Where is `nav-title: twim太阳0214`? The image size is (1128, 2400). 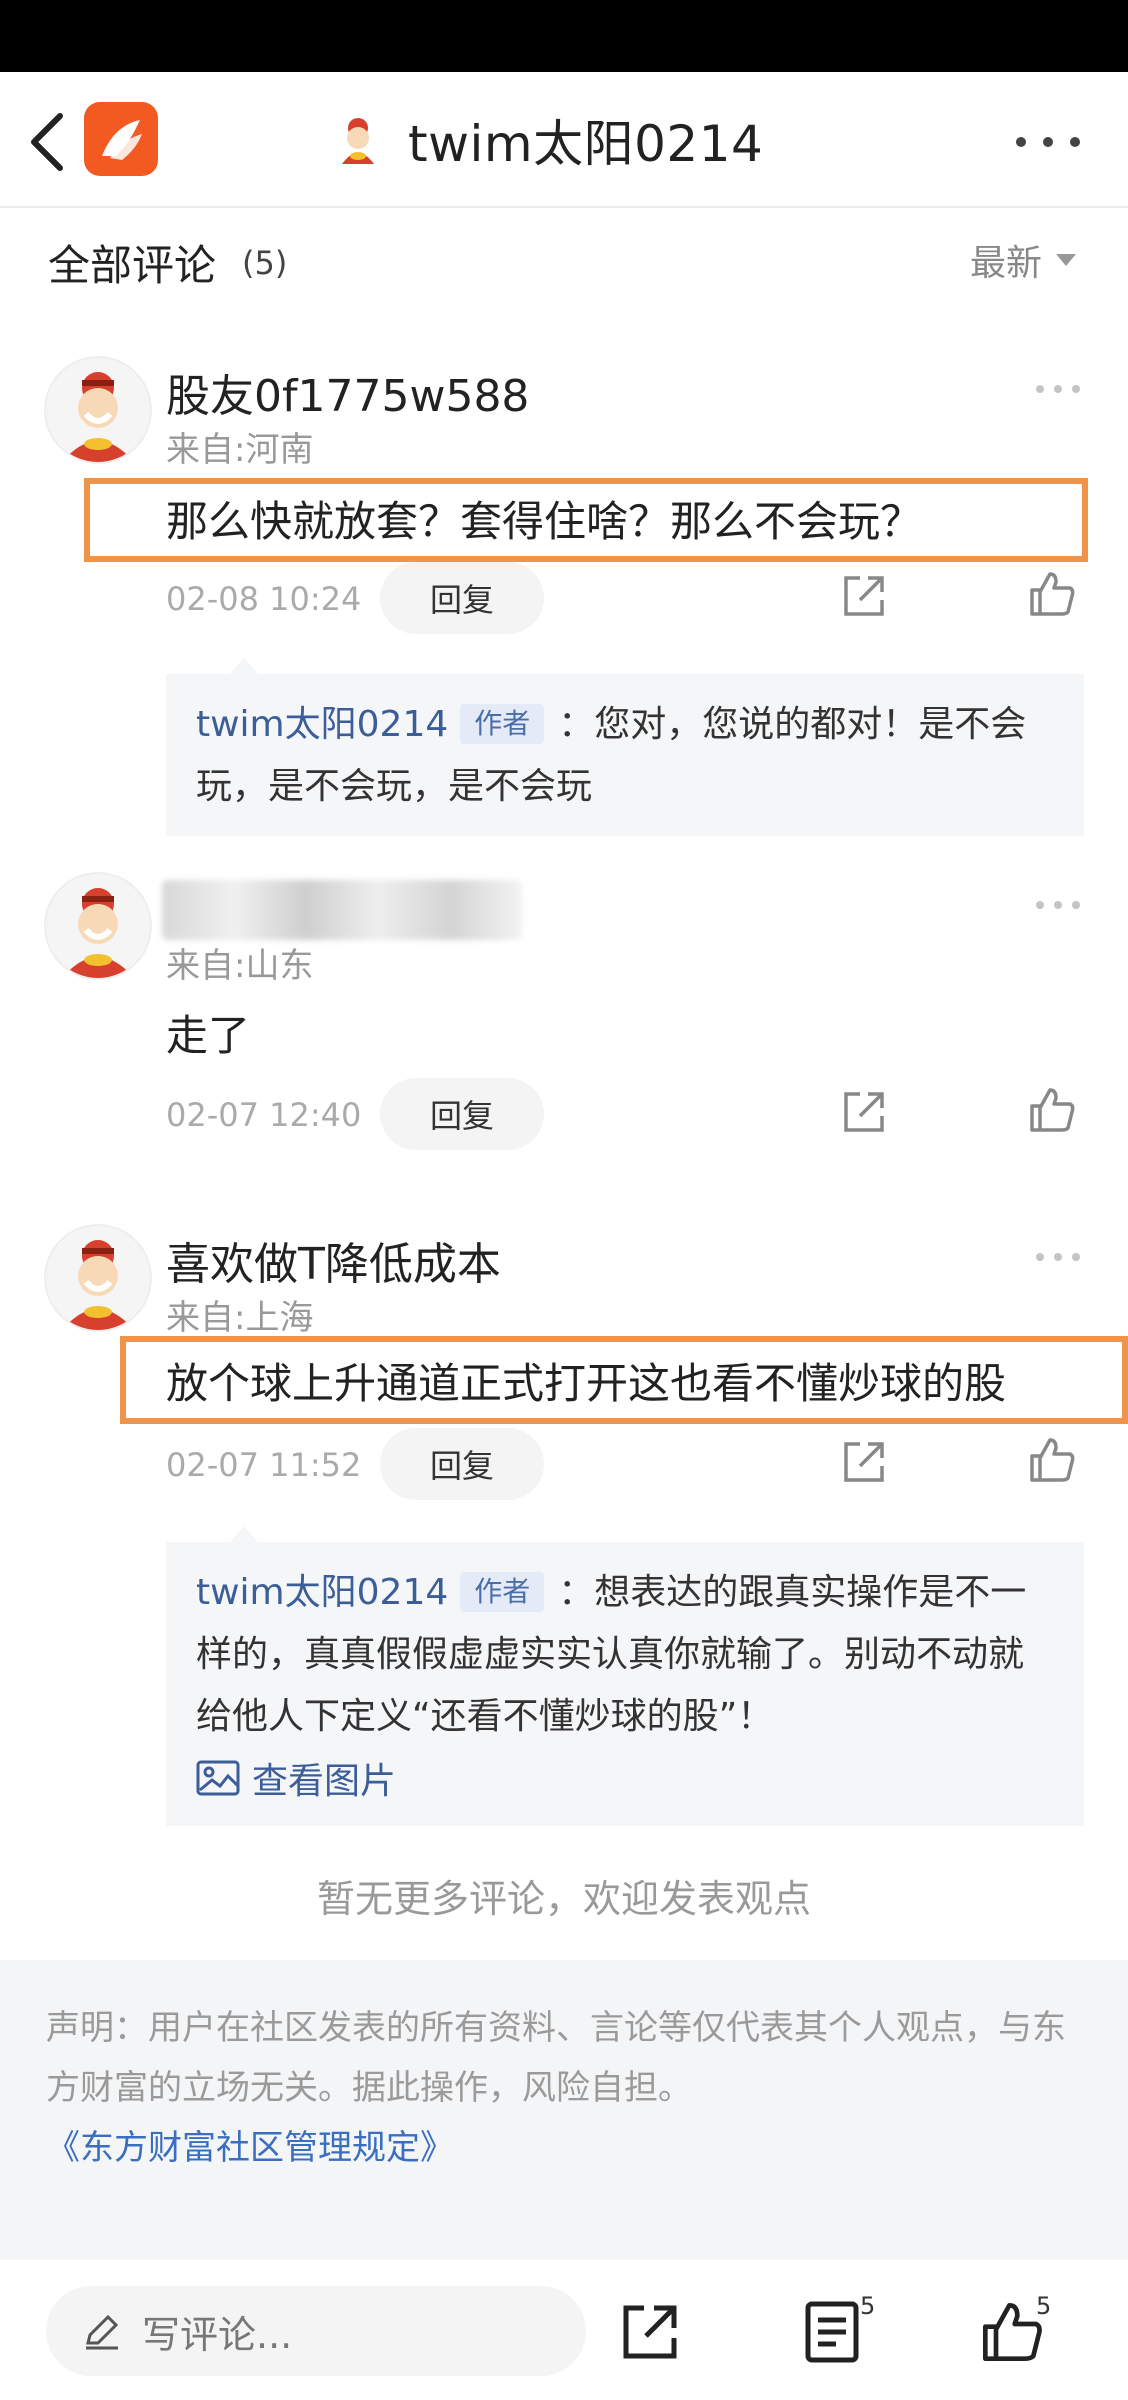
nav-title: twim太阳0214 is located at coordinates (586, 144).